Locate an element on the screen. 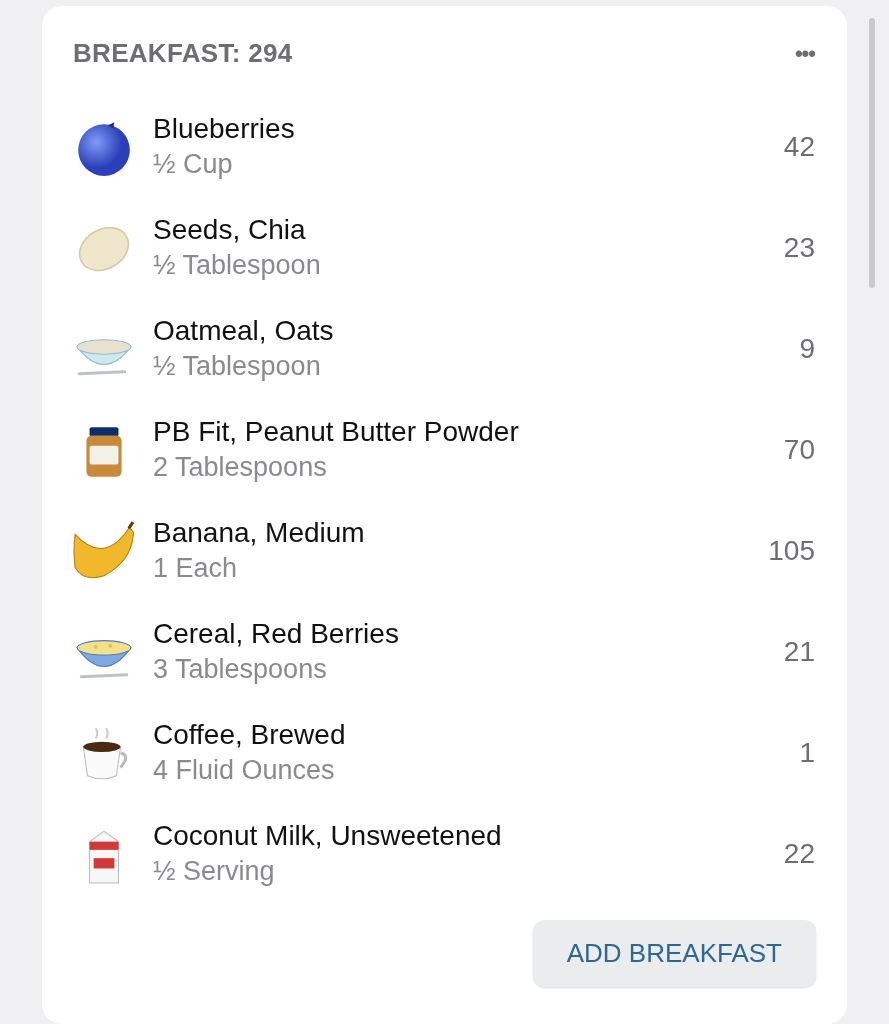 Image resolution: width=889 pixels, height=1024 pixels. food-name: Seeds, Chia is located at coordinates (237, 230).